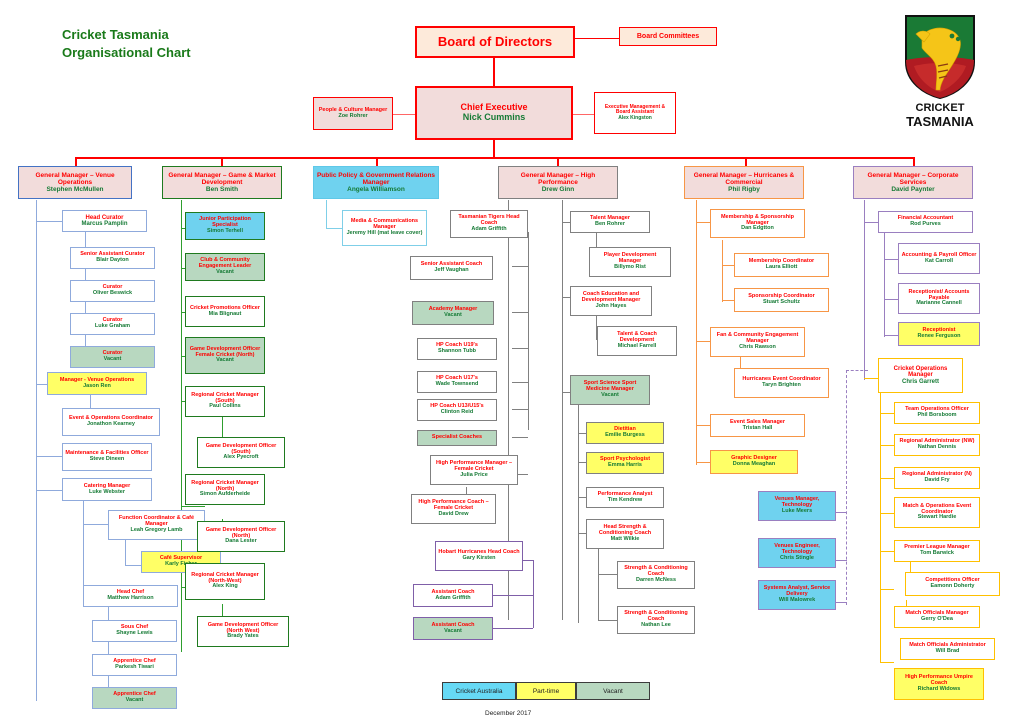 The width and height of the screenshot is (1020, 721). What do you see at coordinates (656, 620) in the screenshot?
I see `node-strength-conditioning-coach-nathan: Strength & Conditioning Coach Nathan Lee` at bounding box center [656, 620].